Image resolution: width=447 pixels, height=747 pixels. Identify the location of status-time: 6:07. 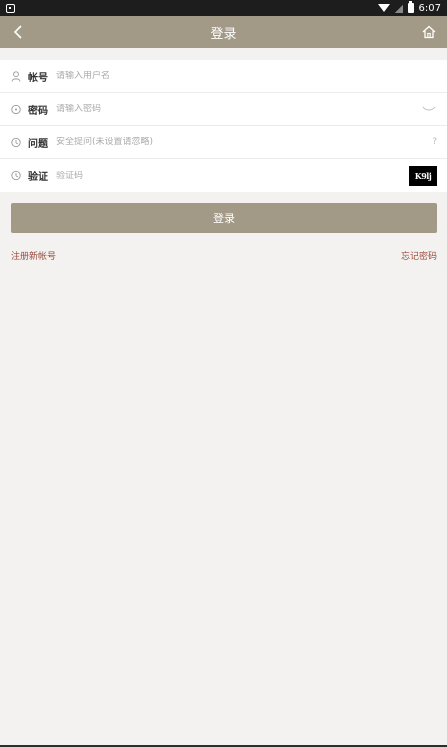
(429, 8).